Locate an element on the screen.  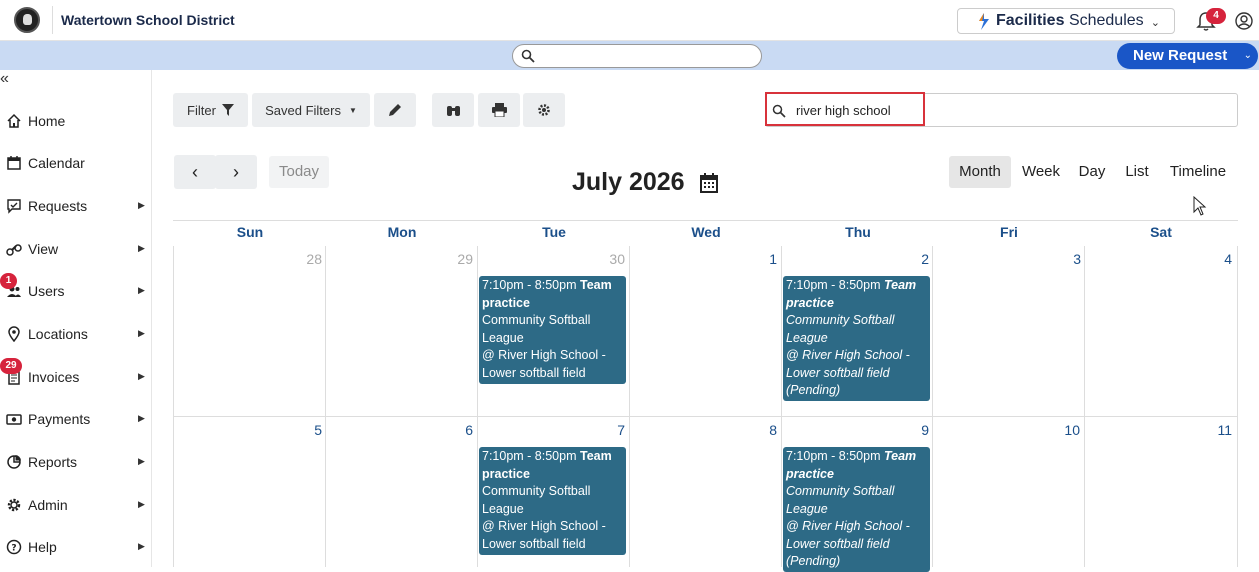
invoices-count-badge: 29 is located at coordinates (11, 366).